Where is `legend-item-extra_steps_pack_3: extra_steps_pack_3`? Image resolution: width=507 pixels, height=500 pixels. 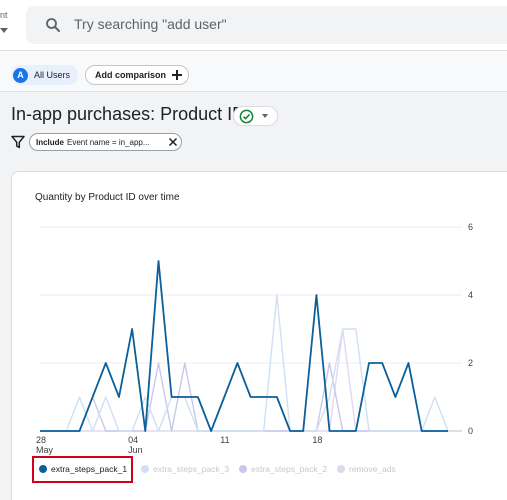 legend-item-extra_steps_pack_3: extra_steps_pack_3 is located at coordinates (185, 469).